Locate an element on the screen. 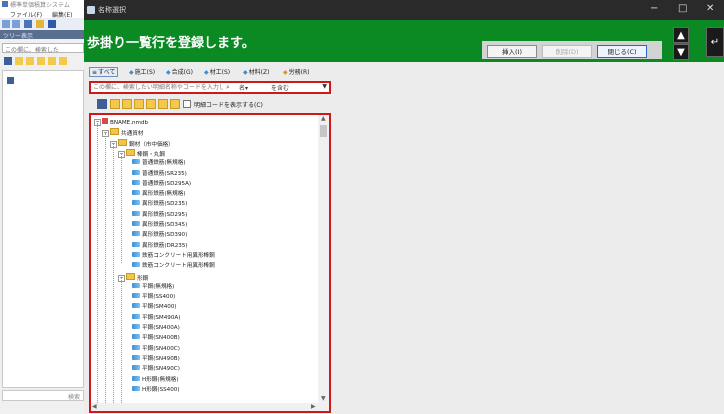 This screenshot has height=414, width=724. close-button: 閉じる(C) is located at coordinates (622, 51).